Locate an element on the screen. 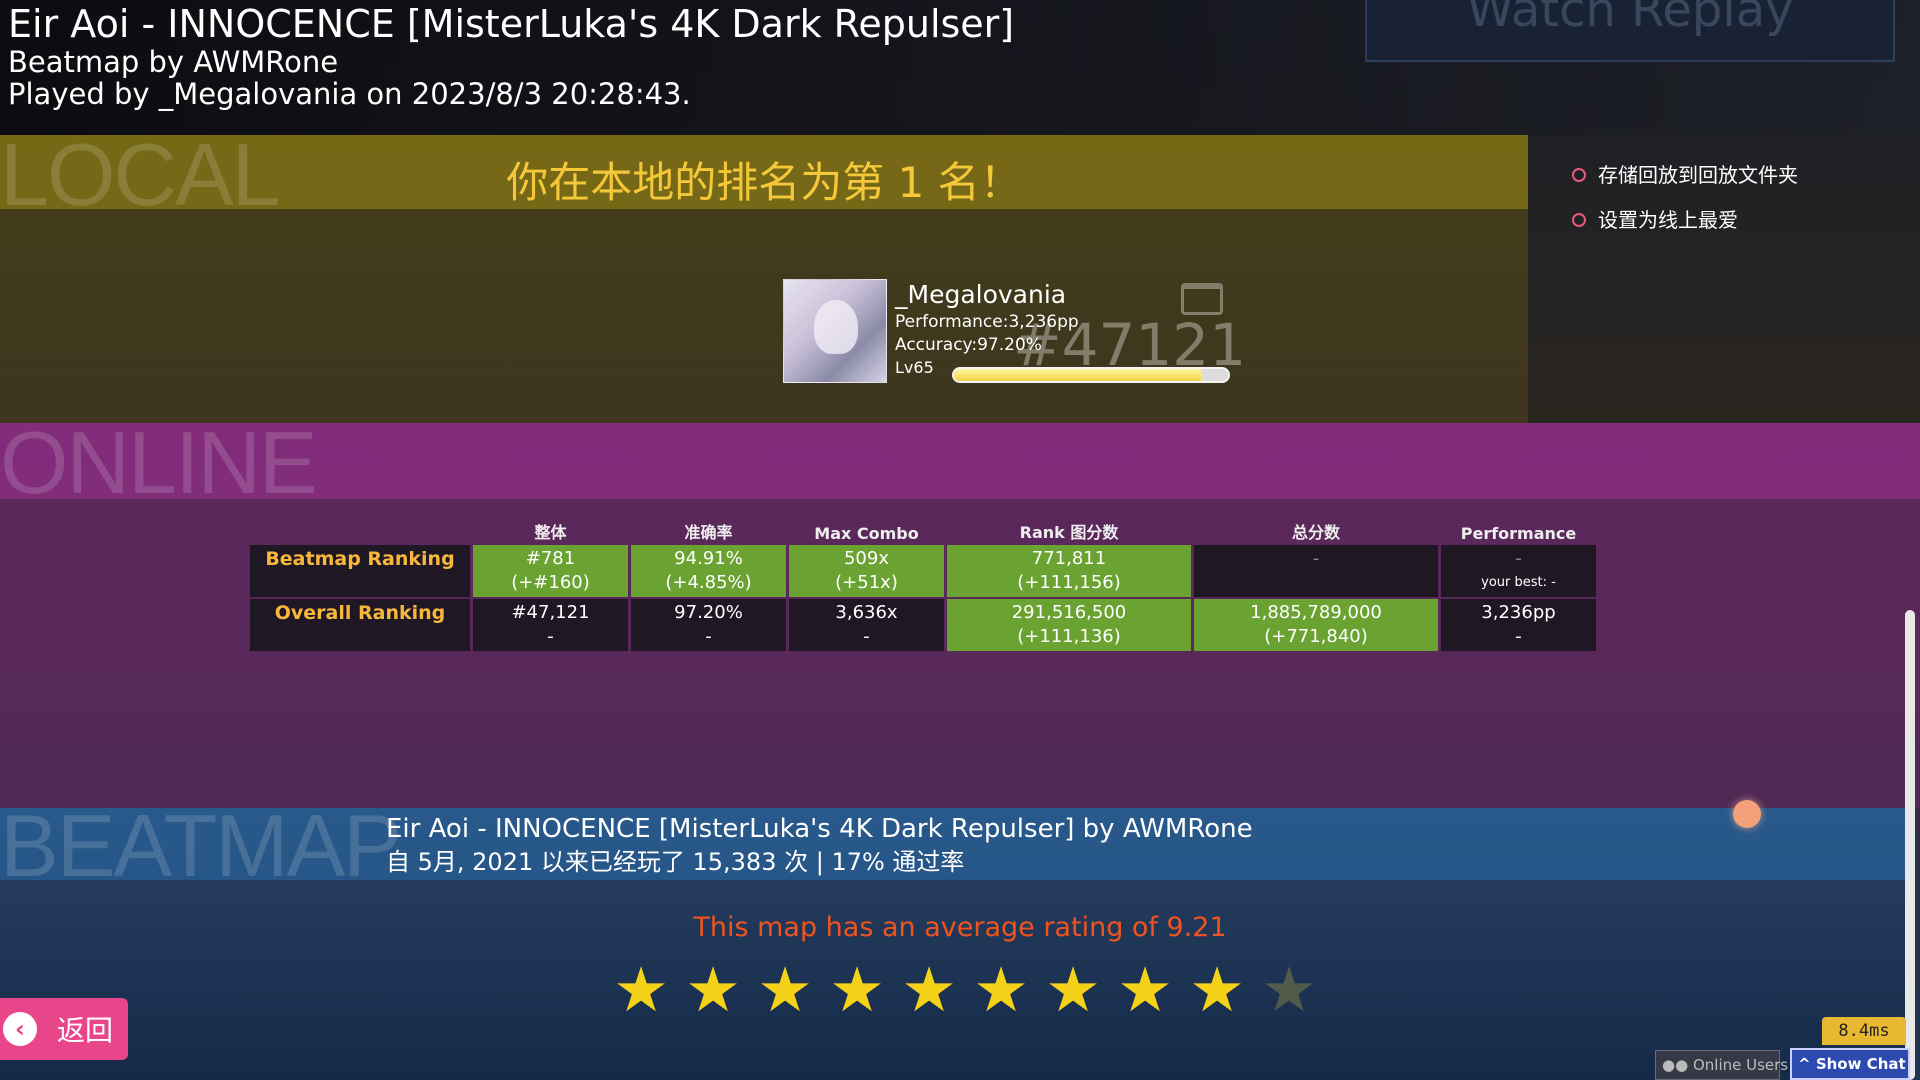 The width and height of the screenshot is (1920, 1080). cursor-orb is located at coordinates (1747, 814).